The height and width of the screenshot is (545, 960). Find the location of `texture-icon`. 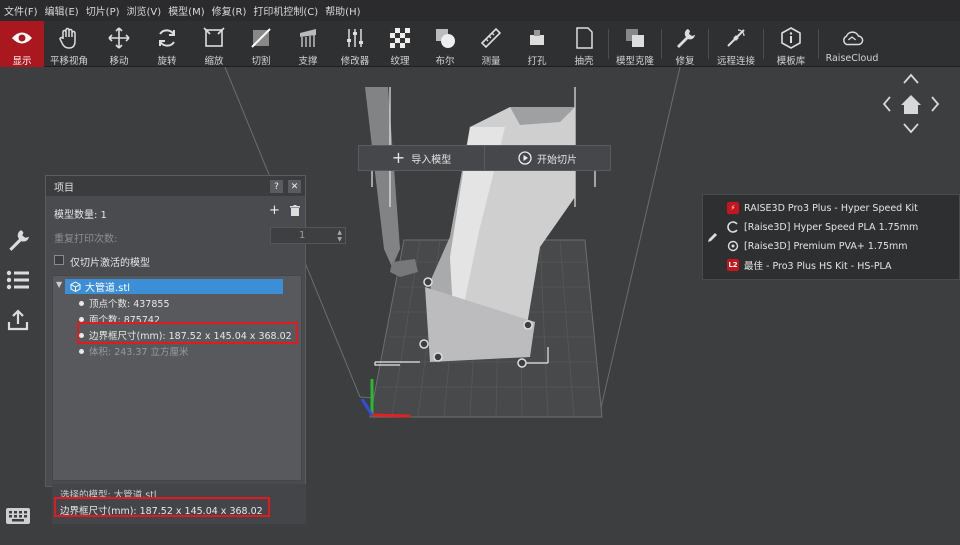

texture-icon is located at coordinates (400, 38).